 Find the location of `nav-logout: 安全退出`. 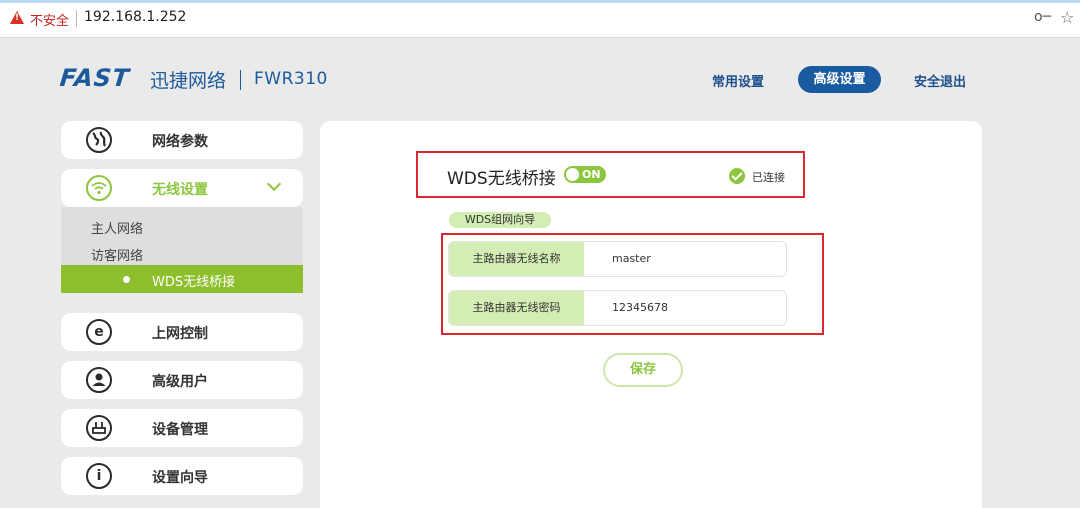

nav-logout: 安全退出 is located at coordinates (940, 80).